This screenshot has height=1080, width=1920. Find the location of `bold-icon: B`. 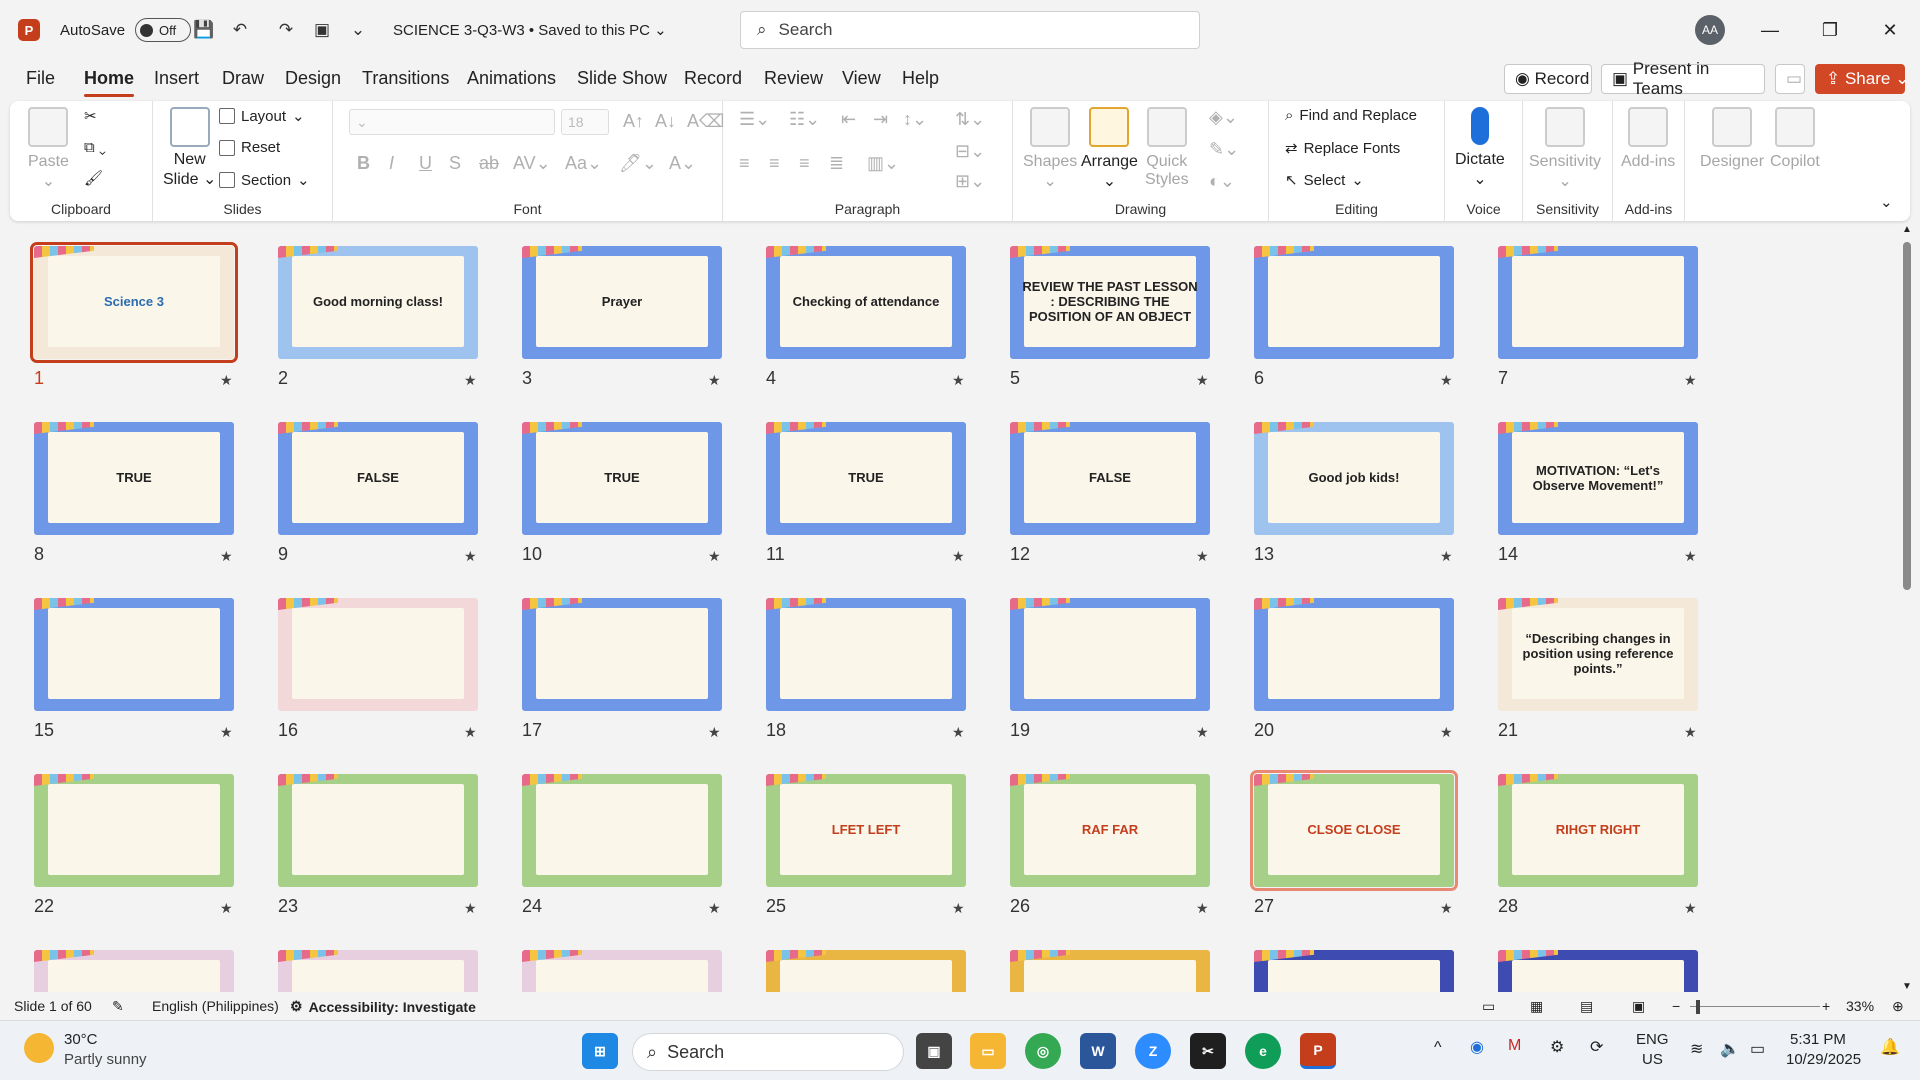

bold-icon: B is located at coordinates (363, 163).